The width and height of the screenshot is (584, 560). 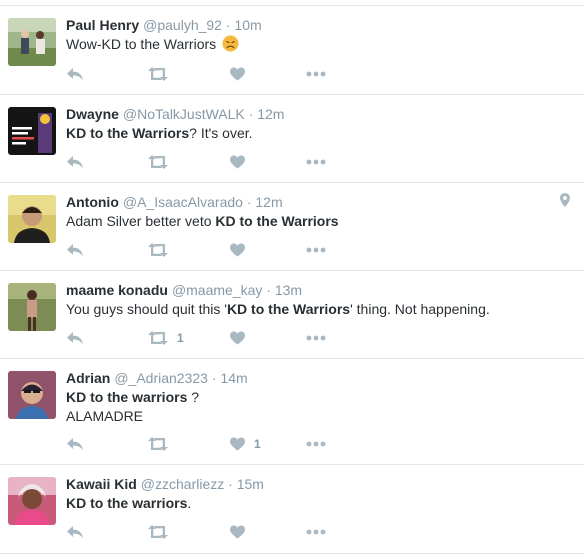 What do you see at coordinates (245, 444) in the screenshot?
I see `like-button: 1` at bounding box center [245, 444].